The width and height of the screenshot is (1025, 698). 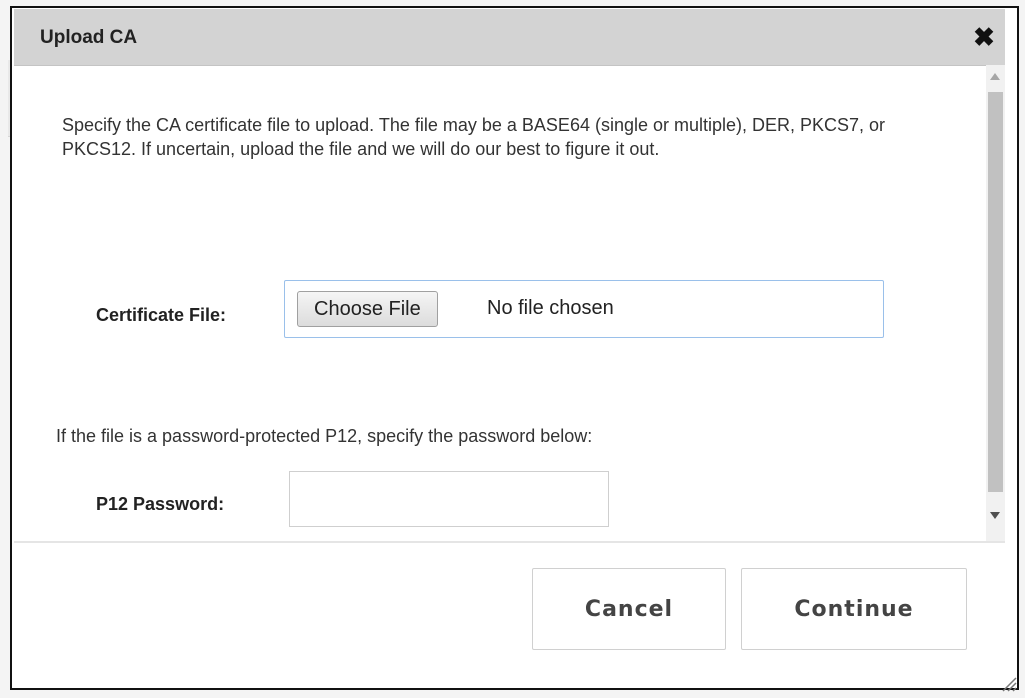 I want to click on scroll-thumb, so click(x=995, y=292).